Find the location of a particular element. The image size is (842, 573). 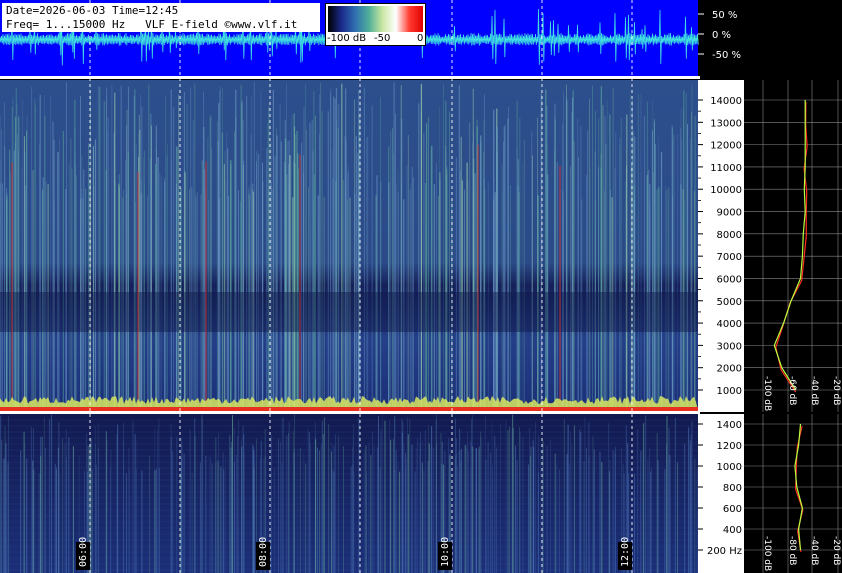

time-label: 10:00 is located at coordinates (445, 552).